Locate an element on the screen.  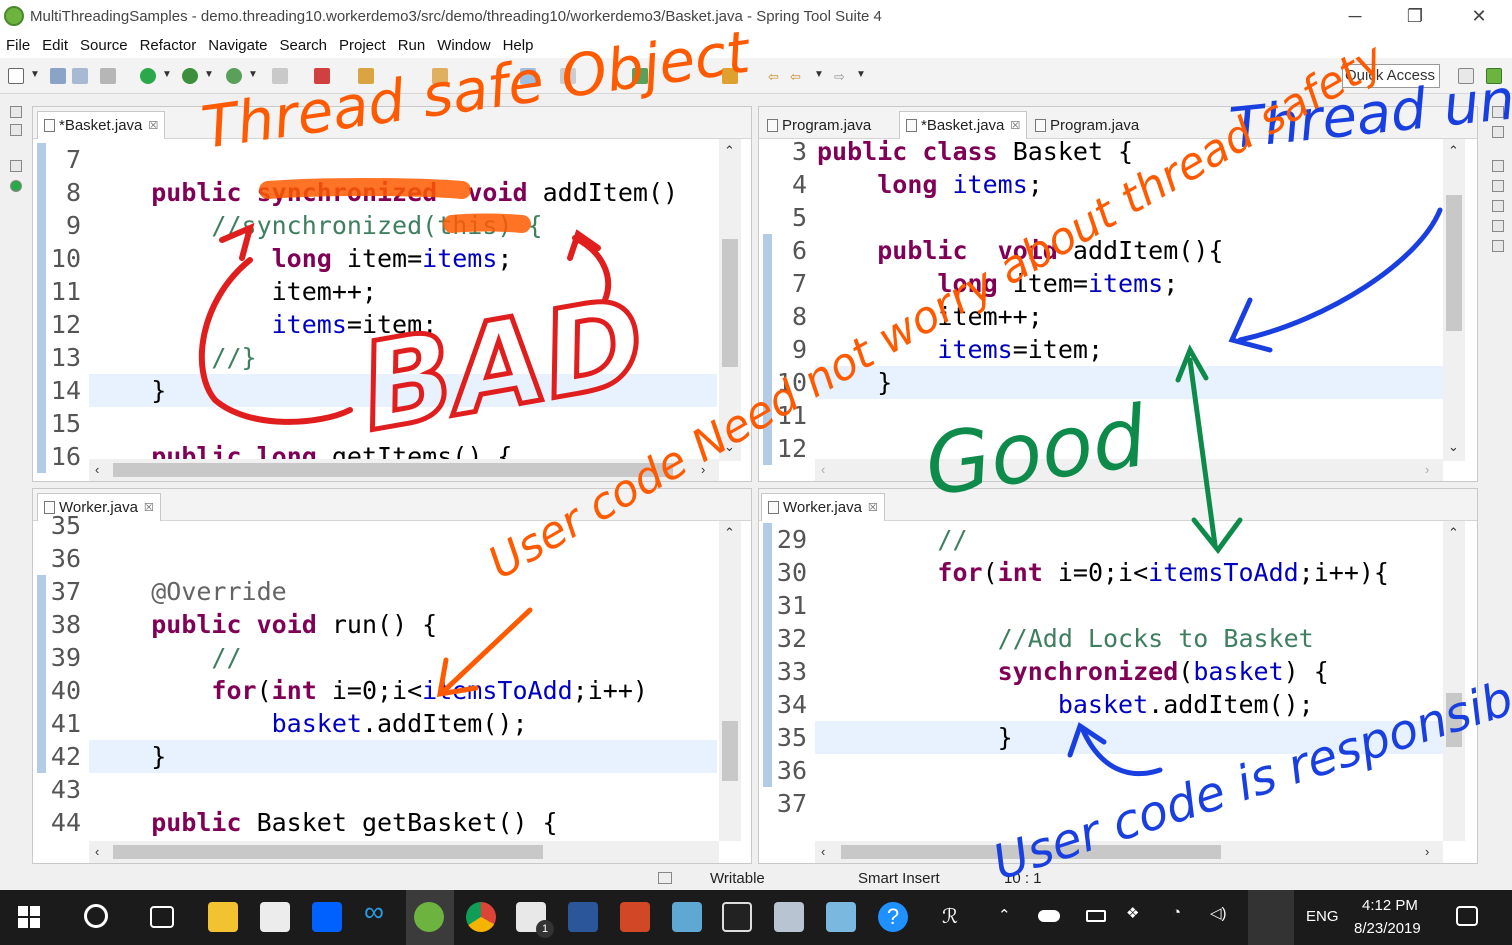
notes-icon is located at coordinates (841, 917).